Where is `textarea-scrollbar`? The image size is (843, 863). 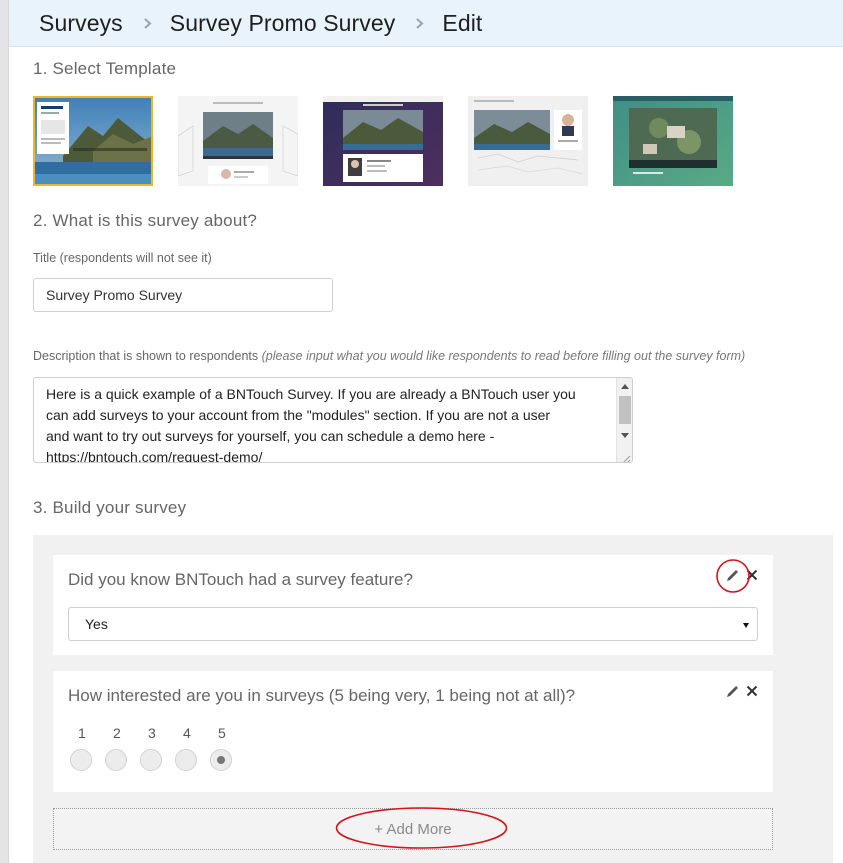
textarea-scrollbar is located at coordinates (624, 420).